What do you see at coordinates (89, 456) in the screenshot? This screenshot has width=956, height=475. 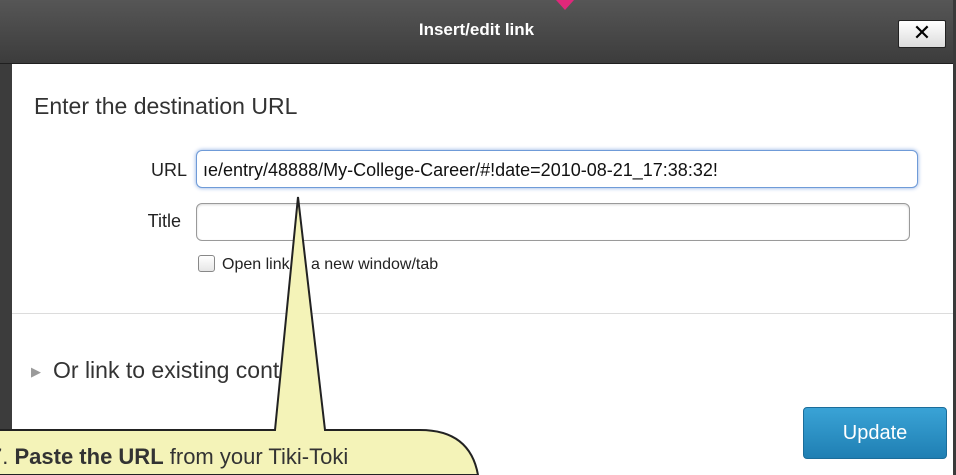 I see `callout-bold-text: Paste the URL` at bounding box center [89, 456].